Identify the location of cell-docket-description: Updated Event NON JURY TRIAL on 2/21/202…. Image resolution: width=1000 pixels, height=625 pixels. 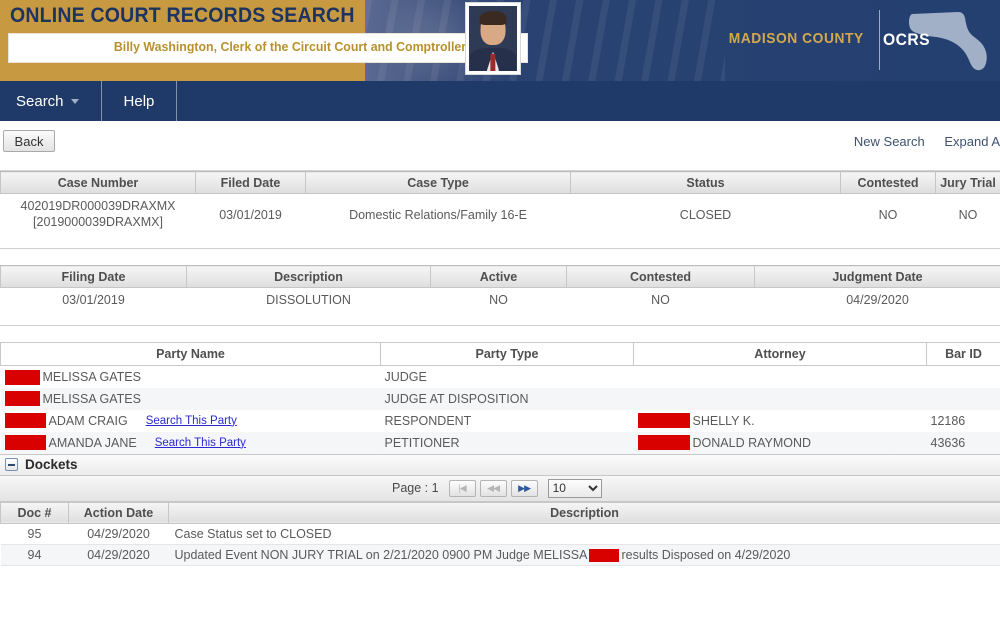
(584, 555).